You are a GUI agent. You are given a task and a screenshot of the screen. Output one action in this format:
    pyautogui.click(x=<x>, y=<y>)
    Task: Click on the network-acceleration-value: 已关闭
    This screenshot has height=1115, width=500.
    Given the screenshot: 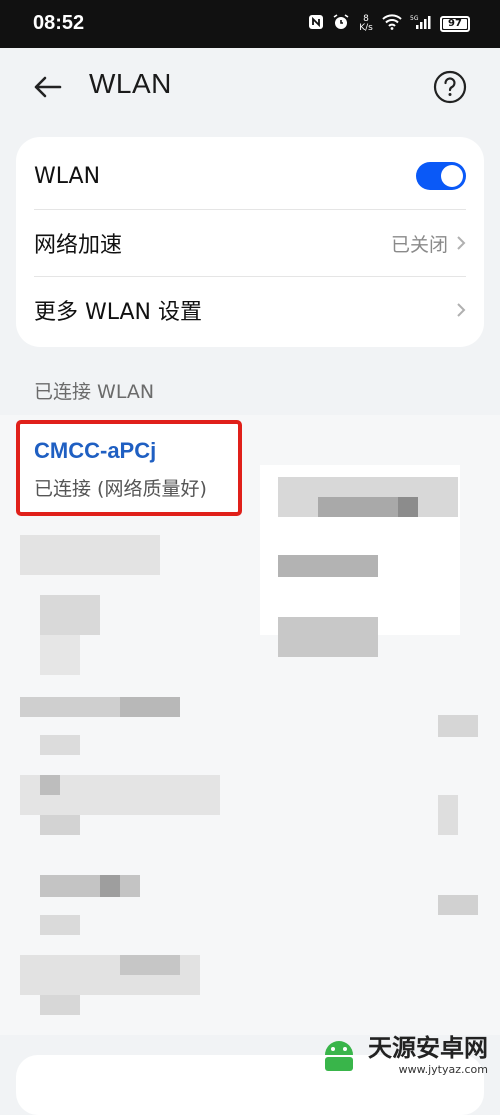 What is the action you would take?
    pyautogui.click(x=428, y=243)
    